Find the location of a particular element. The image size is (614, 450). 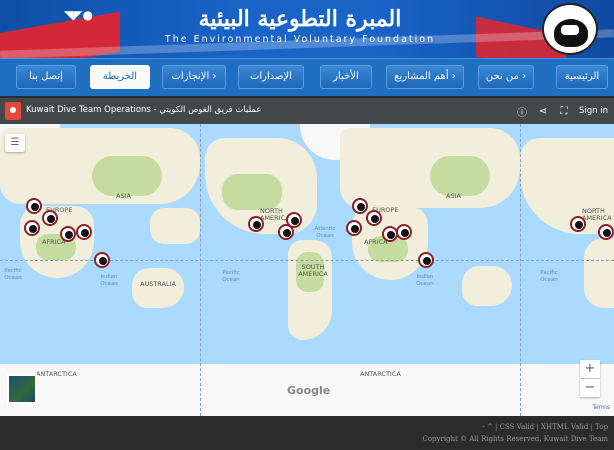

sign-in-link: Sign in is located at coordinates (593, 111).